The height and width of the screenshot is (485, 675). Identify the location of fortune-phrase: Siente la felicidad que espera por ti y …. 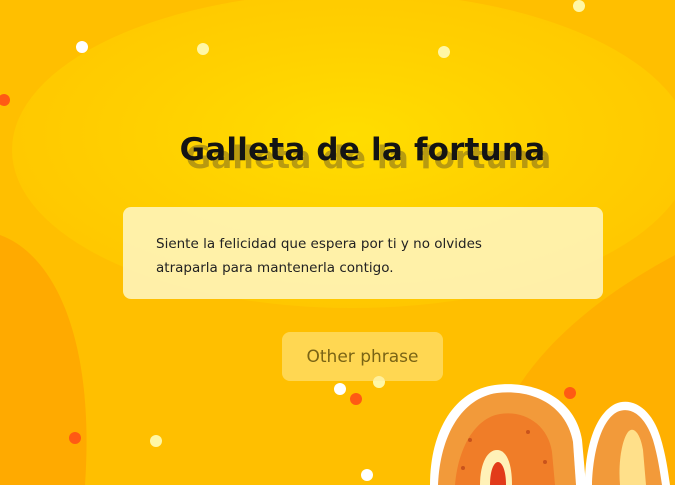
(319, 256).